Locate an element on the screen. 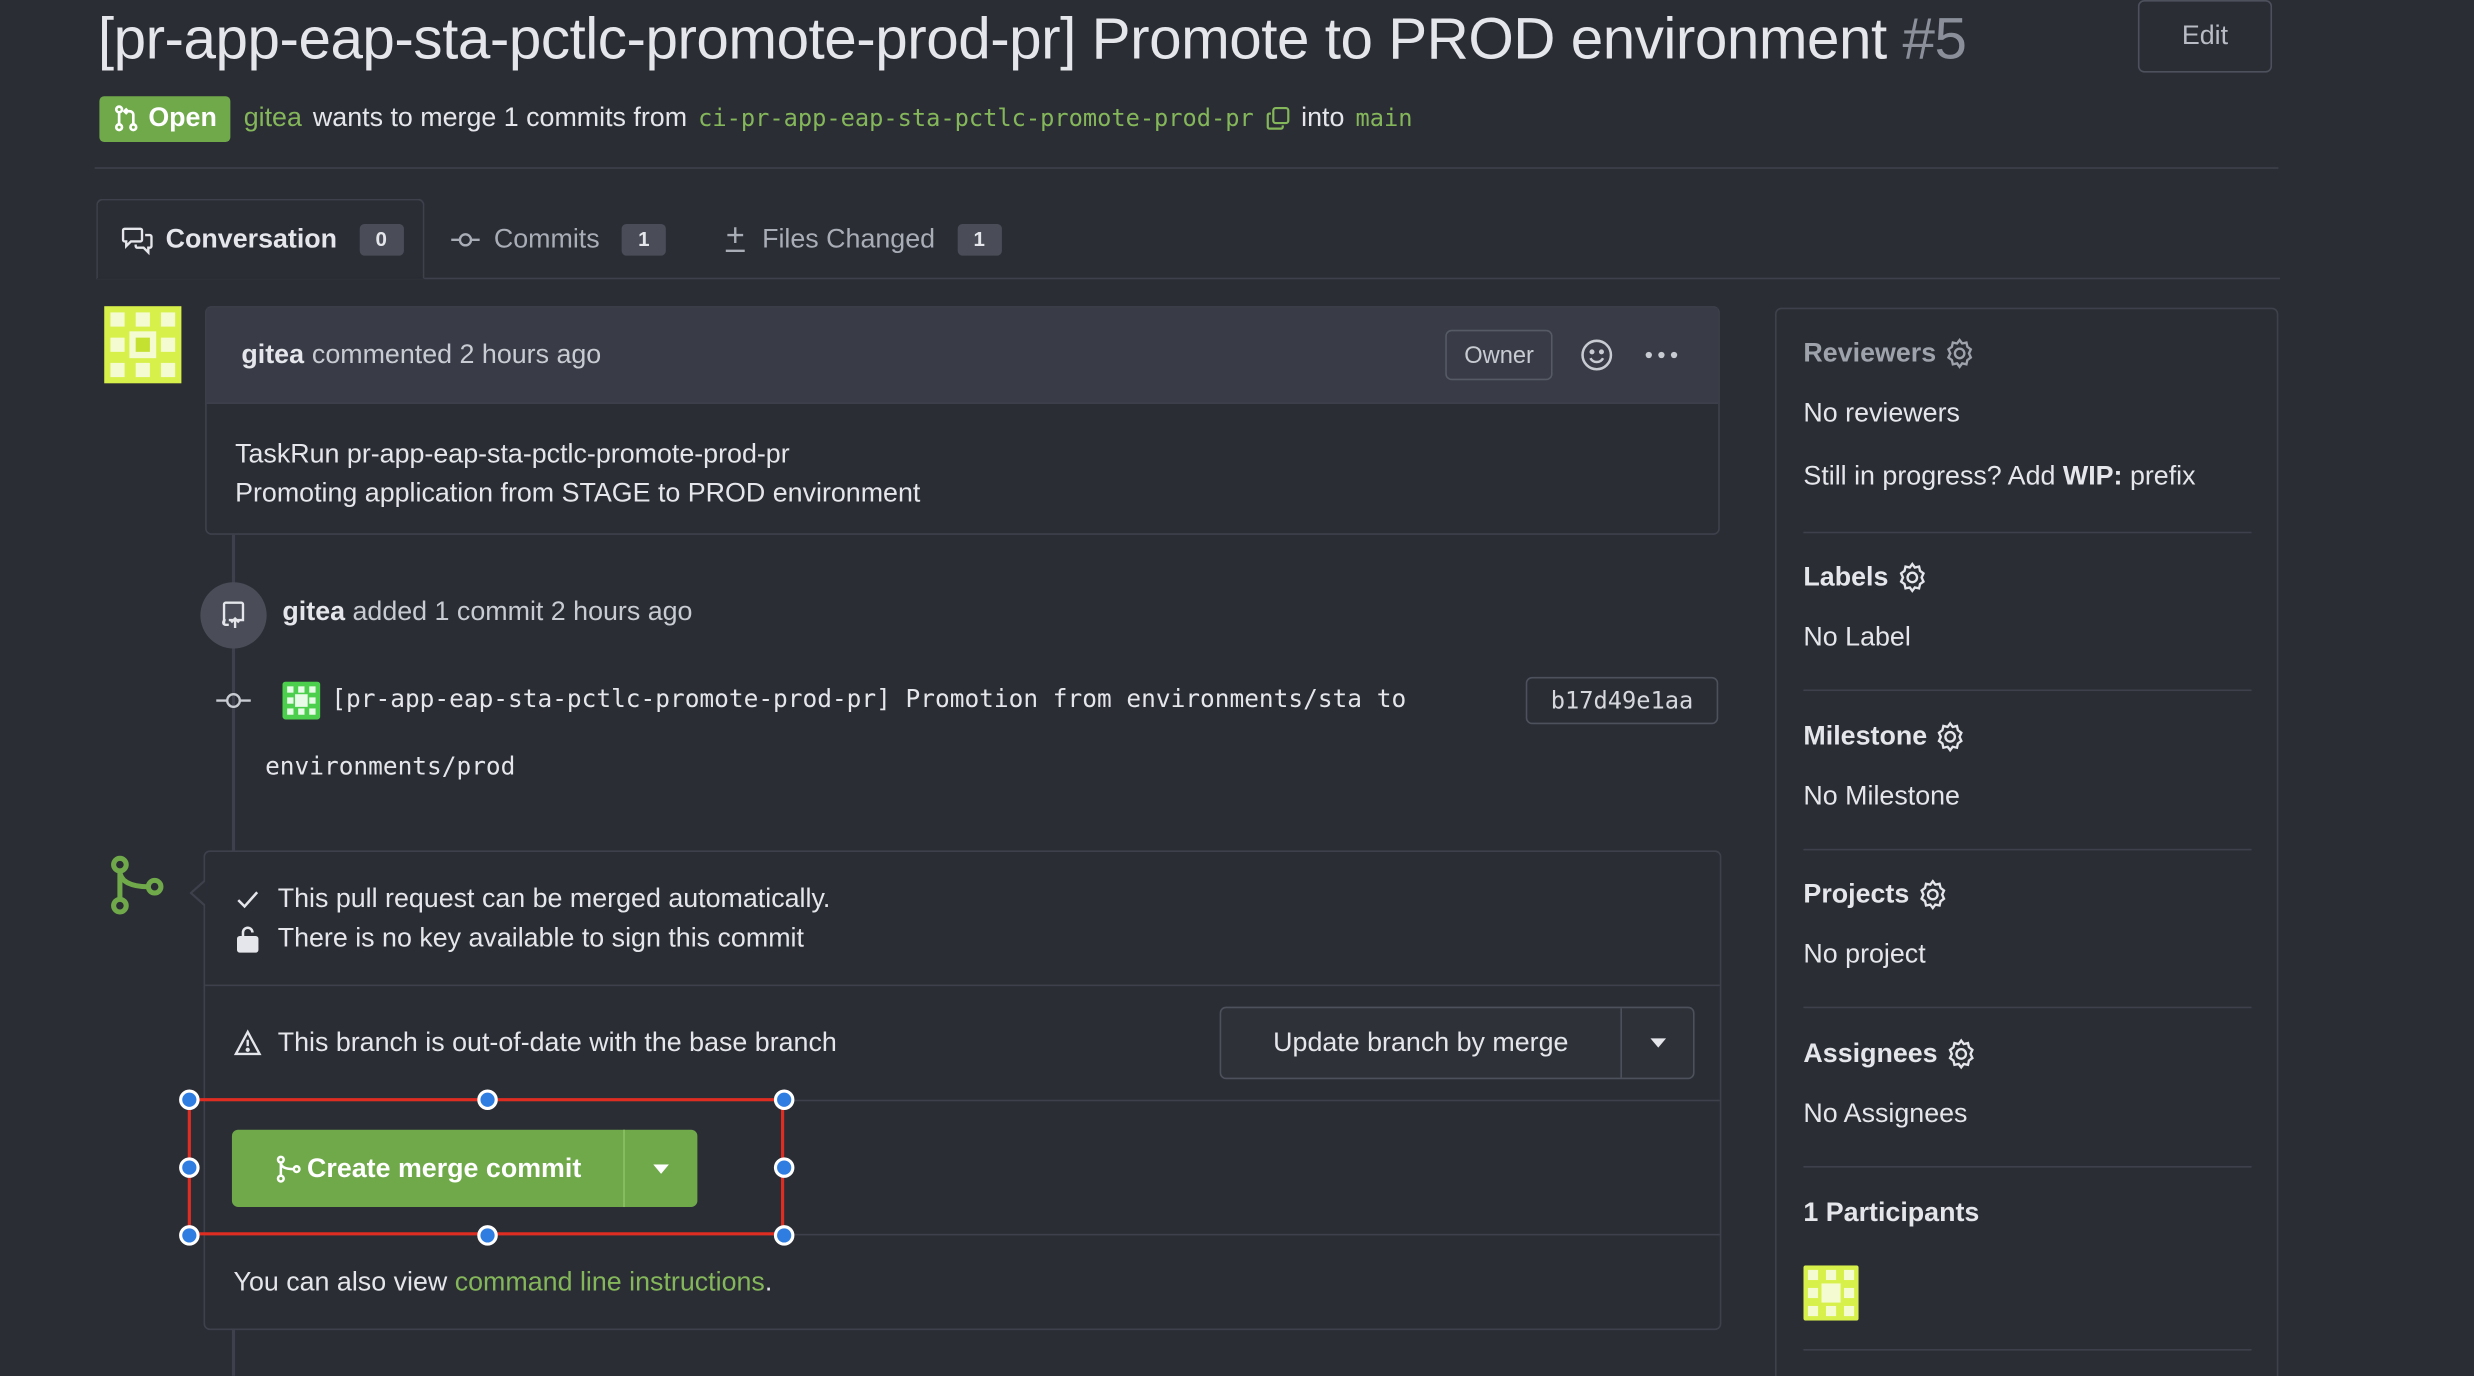 The width and height of the screenshot is (2474, 1376). resize-handle-top-right is located at coordinates (784, 1099).